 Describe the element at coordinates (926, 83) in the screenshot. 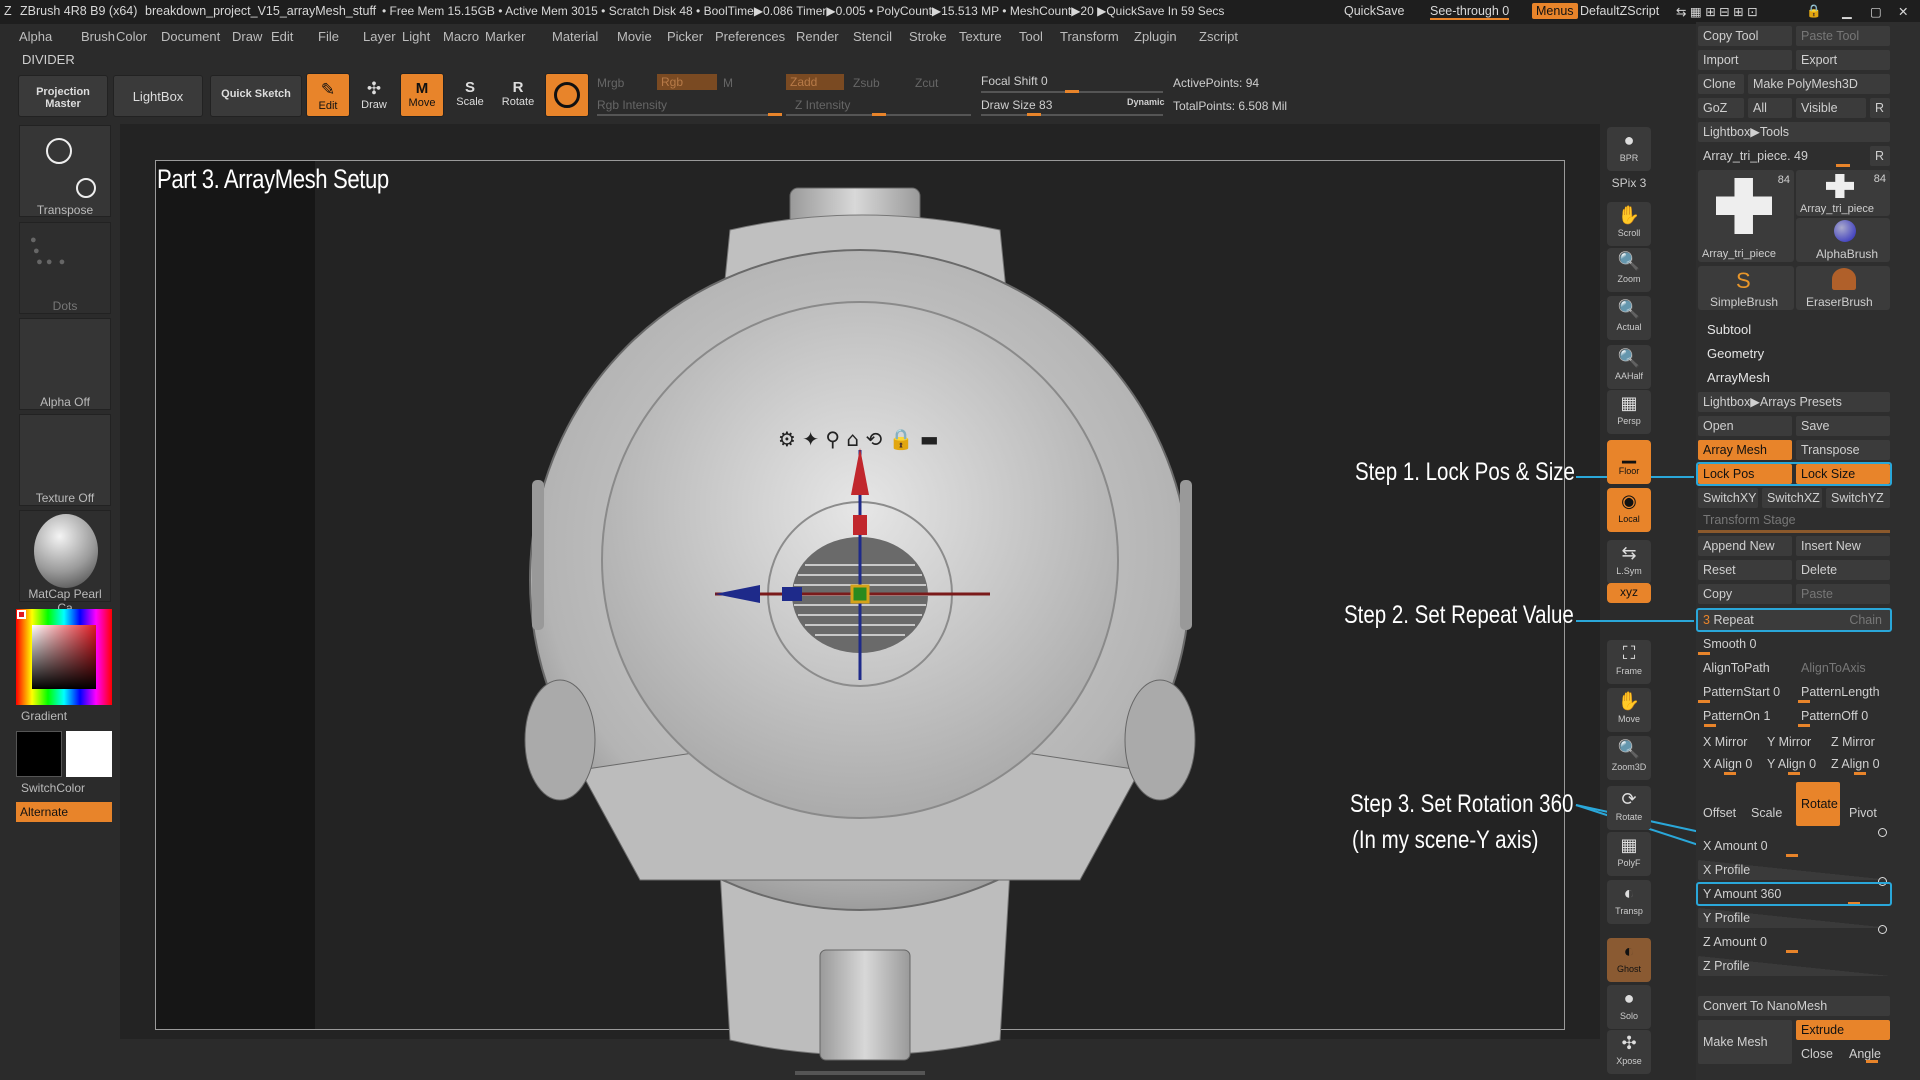

I see `zcut-button: Zcut` at that location.